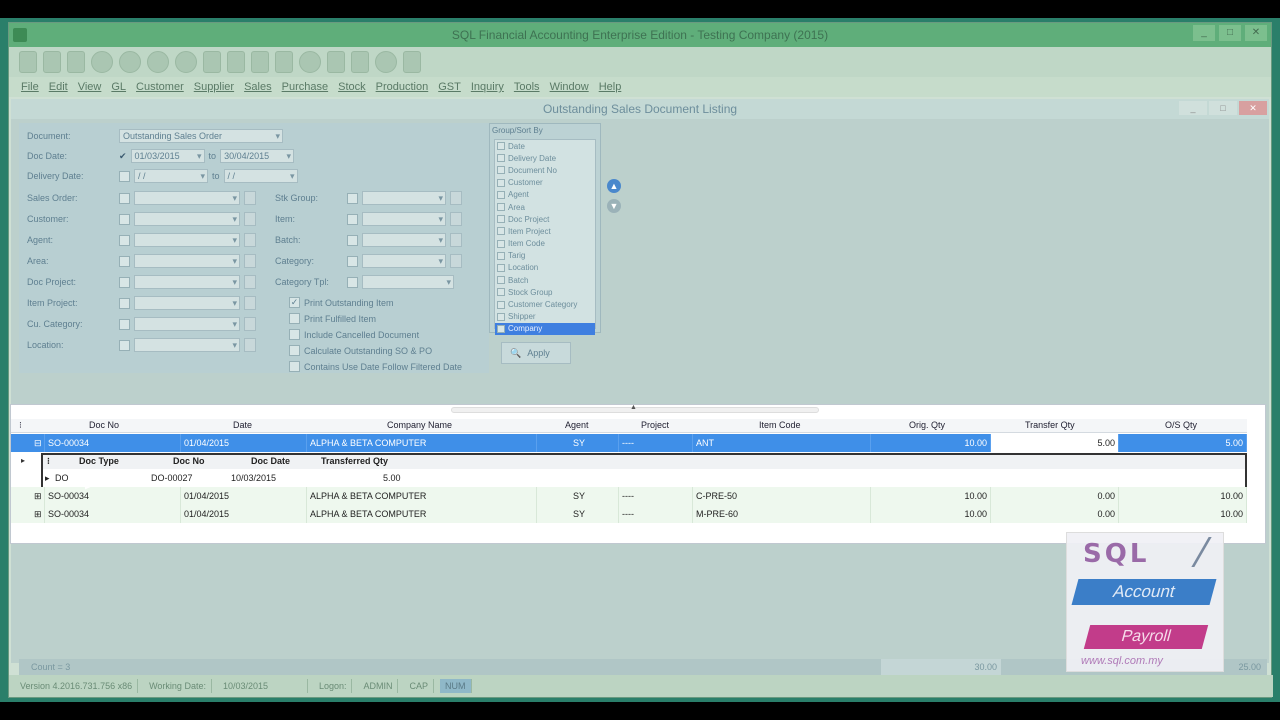 This screenshot has height=720, width=1280. Describe the element at coordinates (352, 219) in the screenshot. I see `item-checkbox` at that location.